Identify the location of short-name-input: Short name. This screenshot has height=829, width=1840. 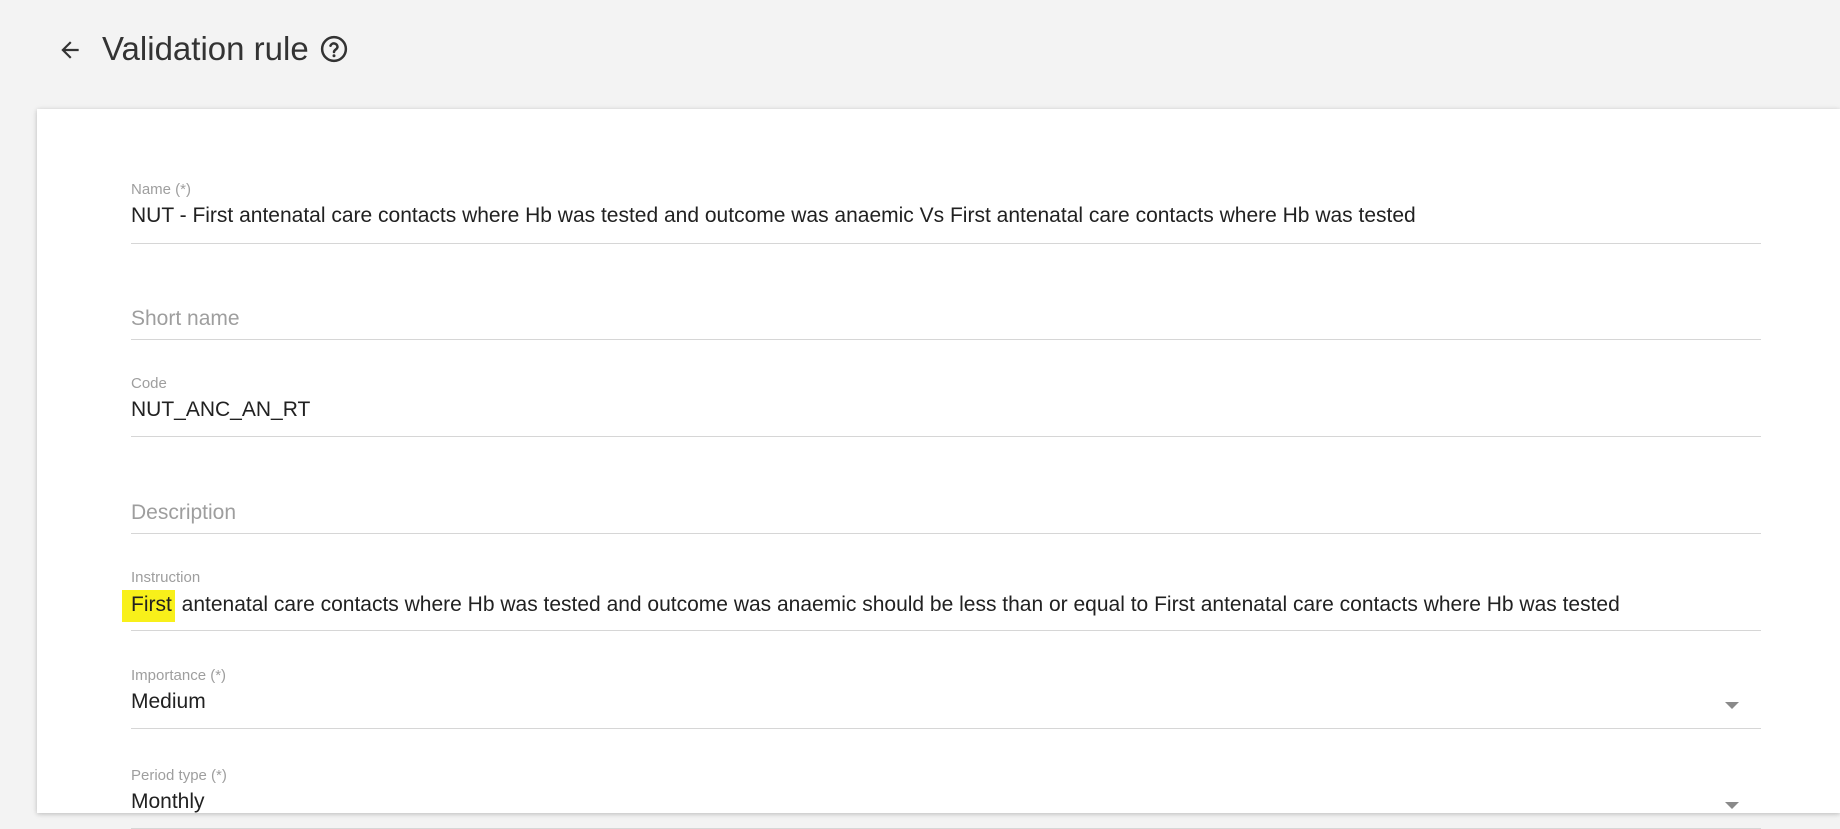
(185, 319).